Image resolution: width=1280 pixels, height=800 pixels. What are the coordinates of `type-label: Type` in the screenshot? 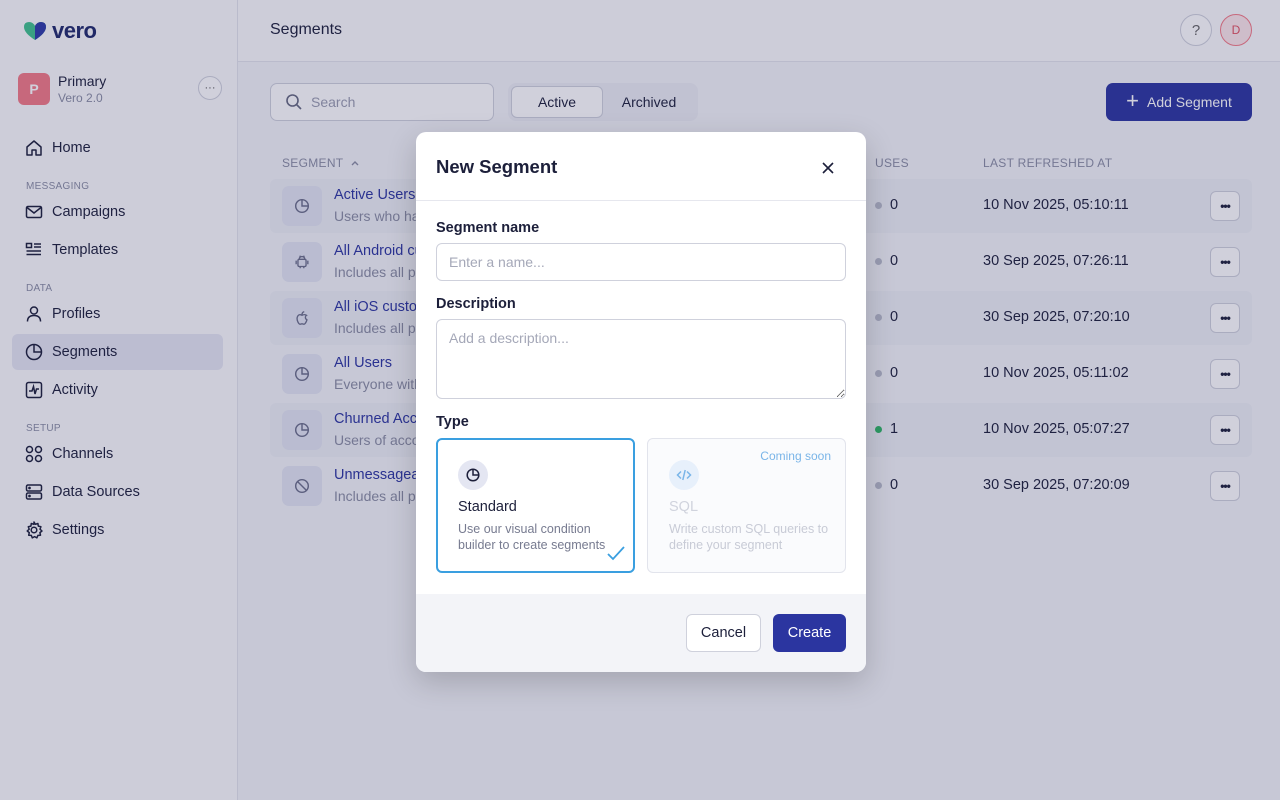 It's located at (452, 422).